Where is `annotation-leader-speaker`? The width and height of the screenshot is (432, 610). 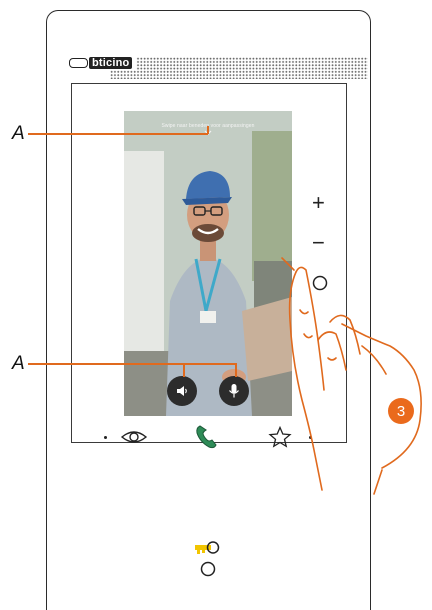
annotation-leader-speaker is located at coordinates (184, 370).